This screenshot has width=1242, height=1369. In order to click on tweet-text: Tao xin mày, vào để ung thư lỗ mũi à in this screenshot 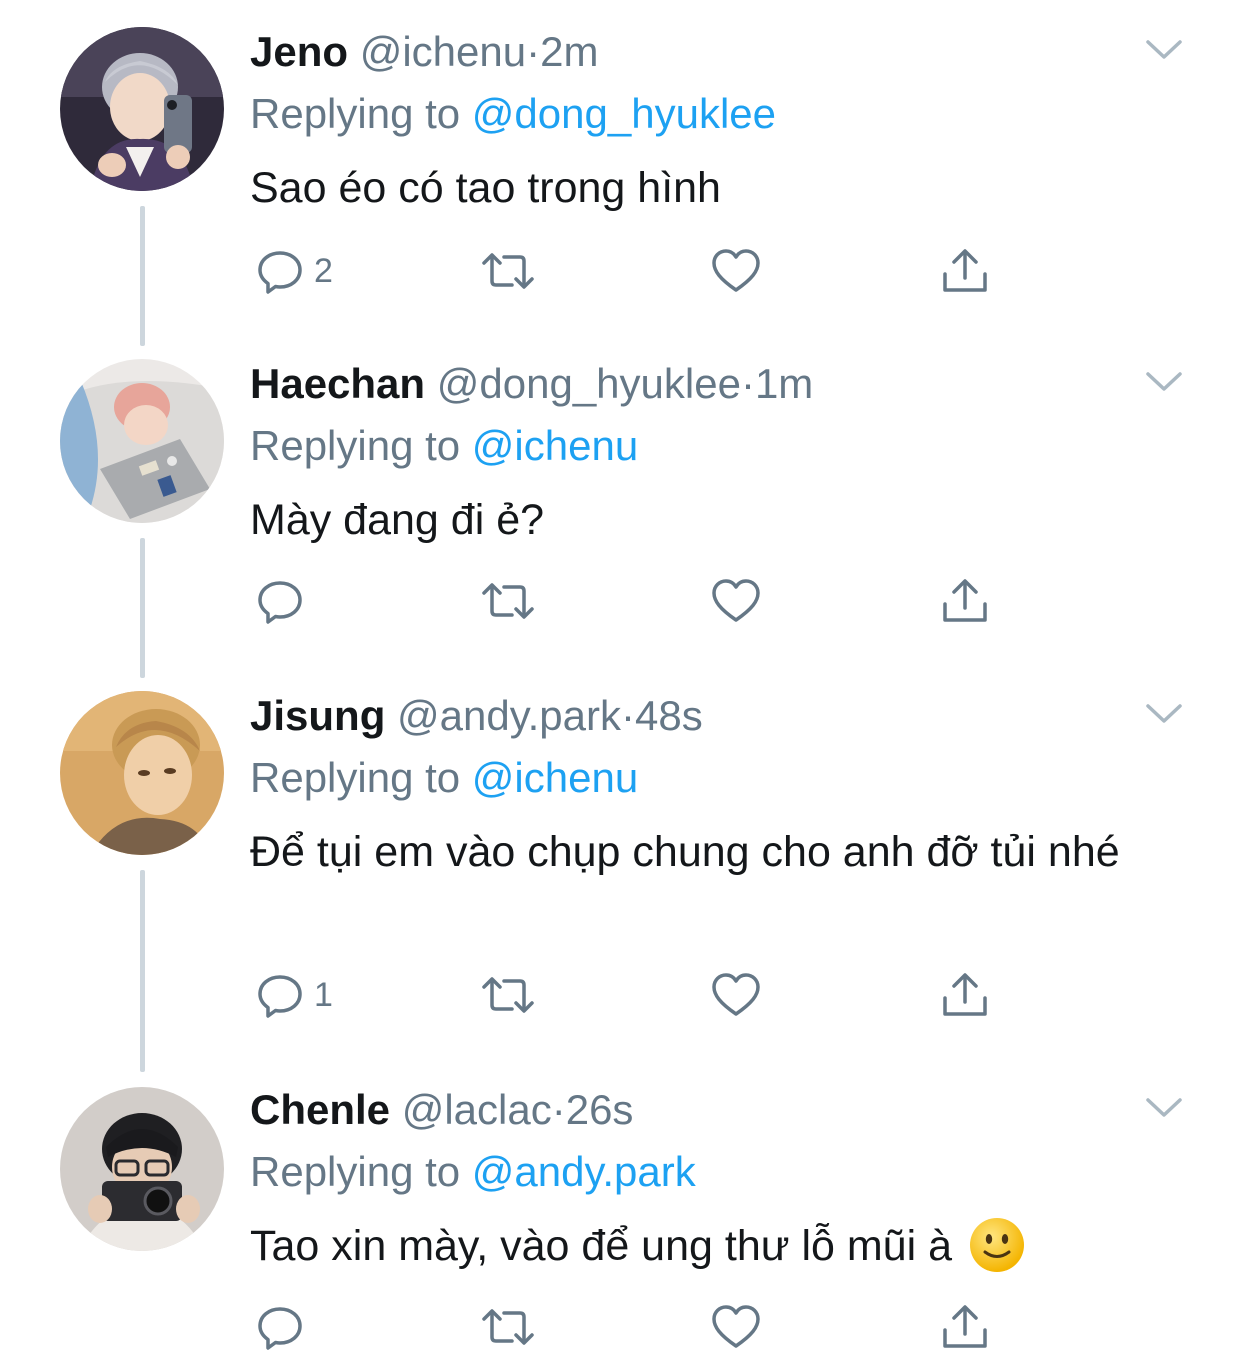, I will do `click(601, 1246)`.